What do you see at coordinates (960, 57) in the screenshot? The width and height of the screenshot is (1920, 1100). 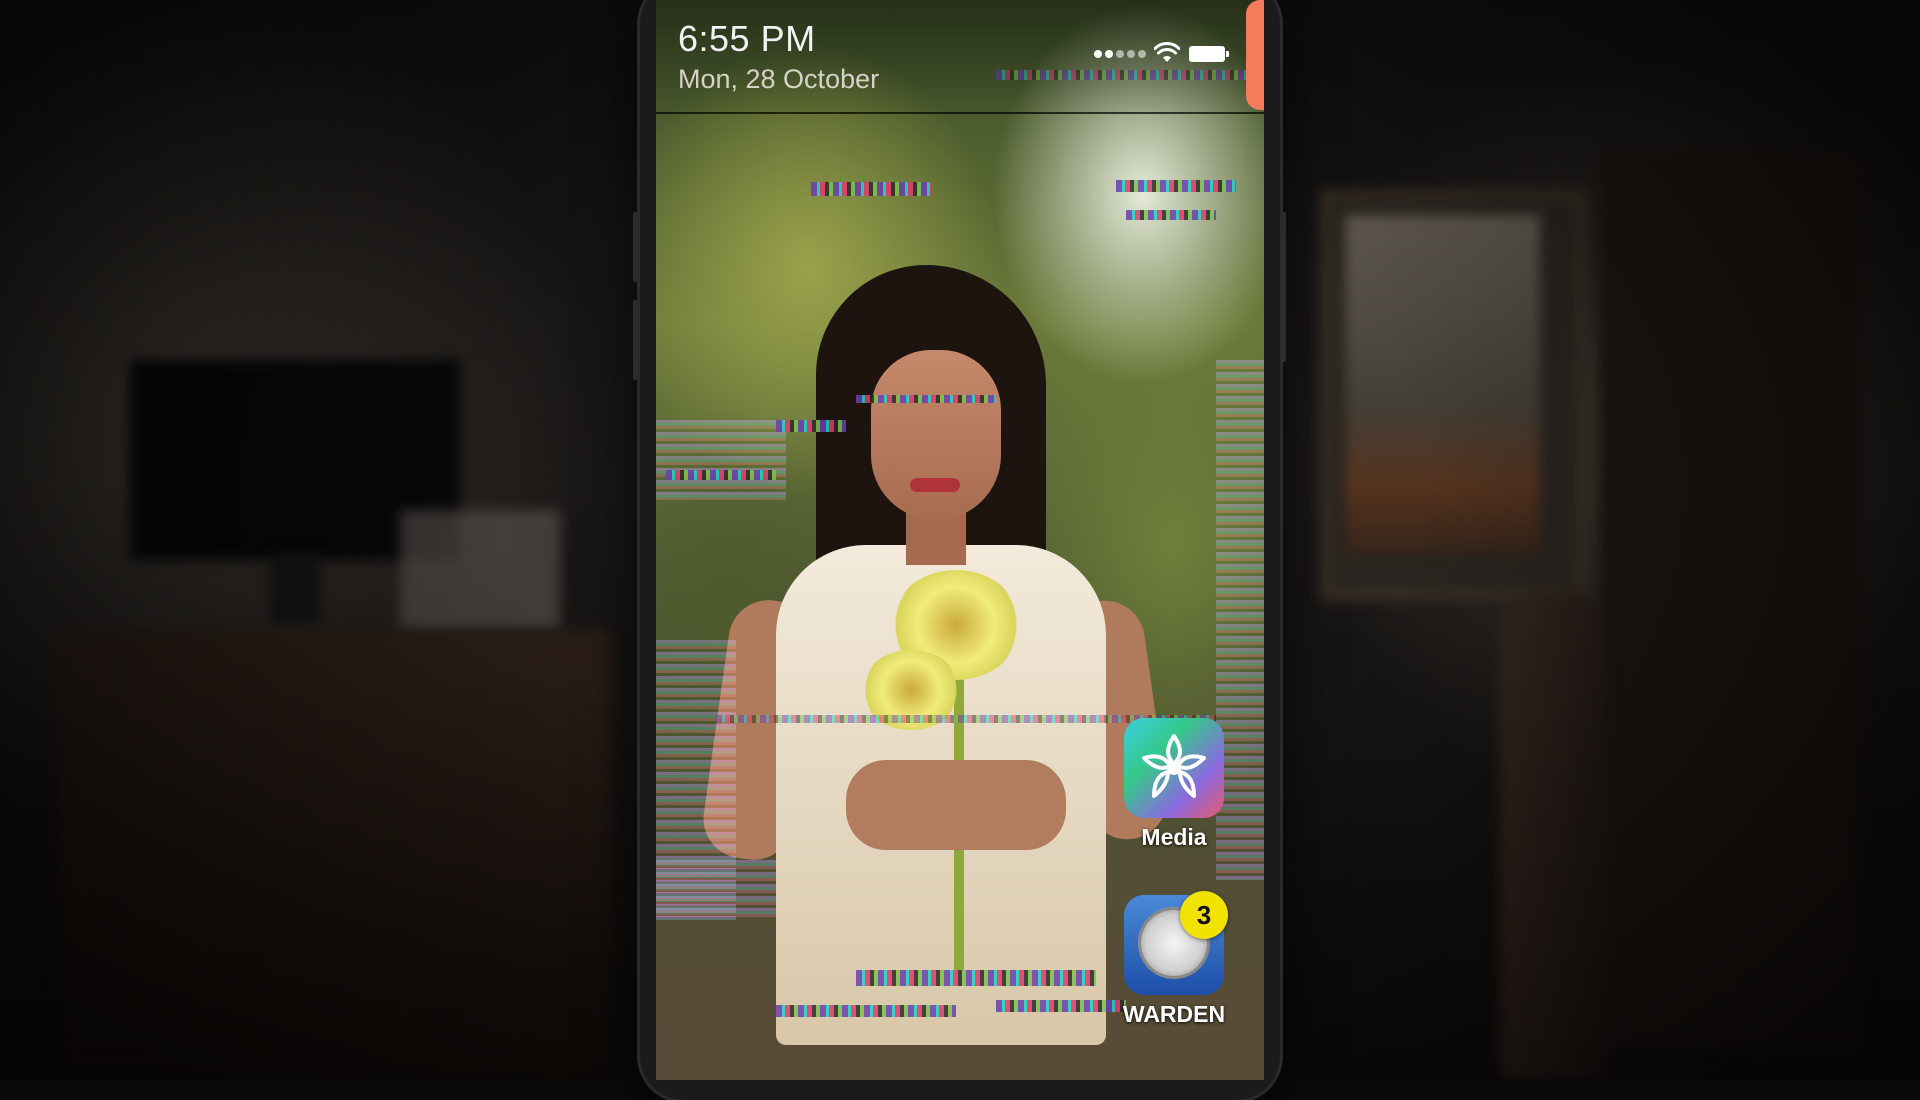 I see `status-bar: 6:55 PM Mon, 28 October` at bounding box center [960, 57].